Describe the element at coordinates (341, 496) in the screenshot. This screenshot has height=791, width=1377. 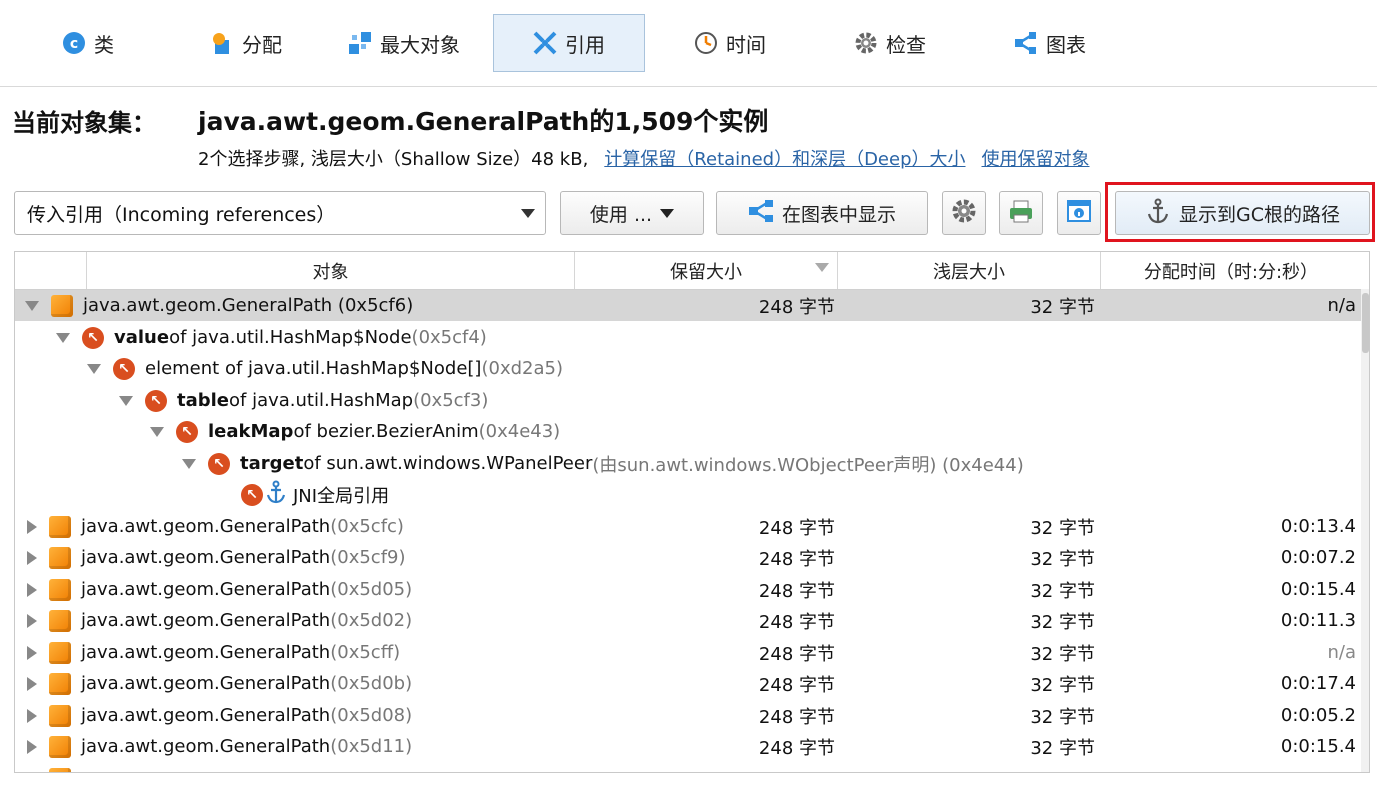
I see `gc-root-label: JNI全局引用` at that location.